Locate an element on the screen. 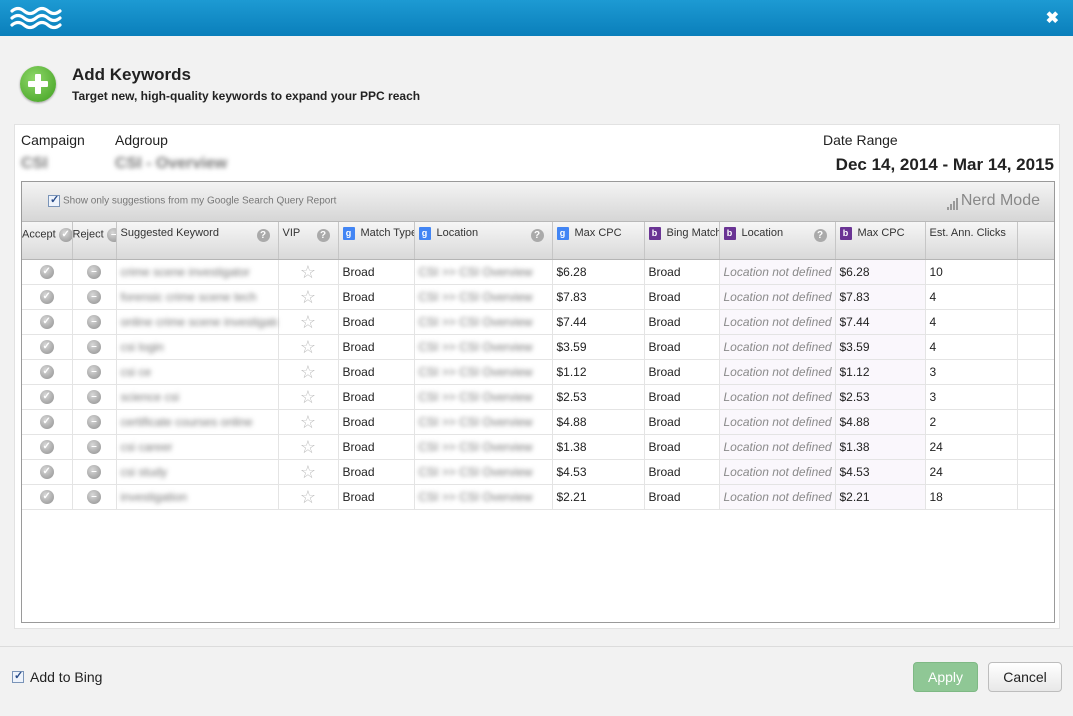 Image resolution: width=1073 pixels, height=716 pixels. max-cpc-cell: $6.28 is located at coordinates (598, 272).